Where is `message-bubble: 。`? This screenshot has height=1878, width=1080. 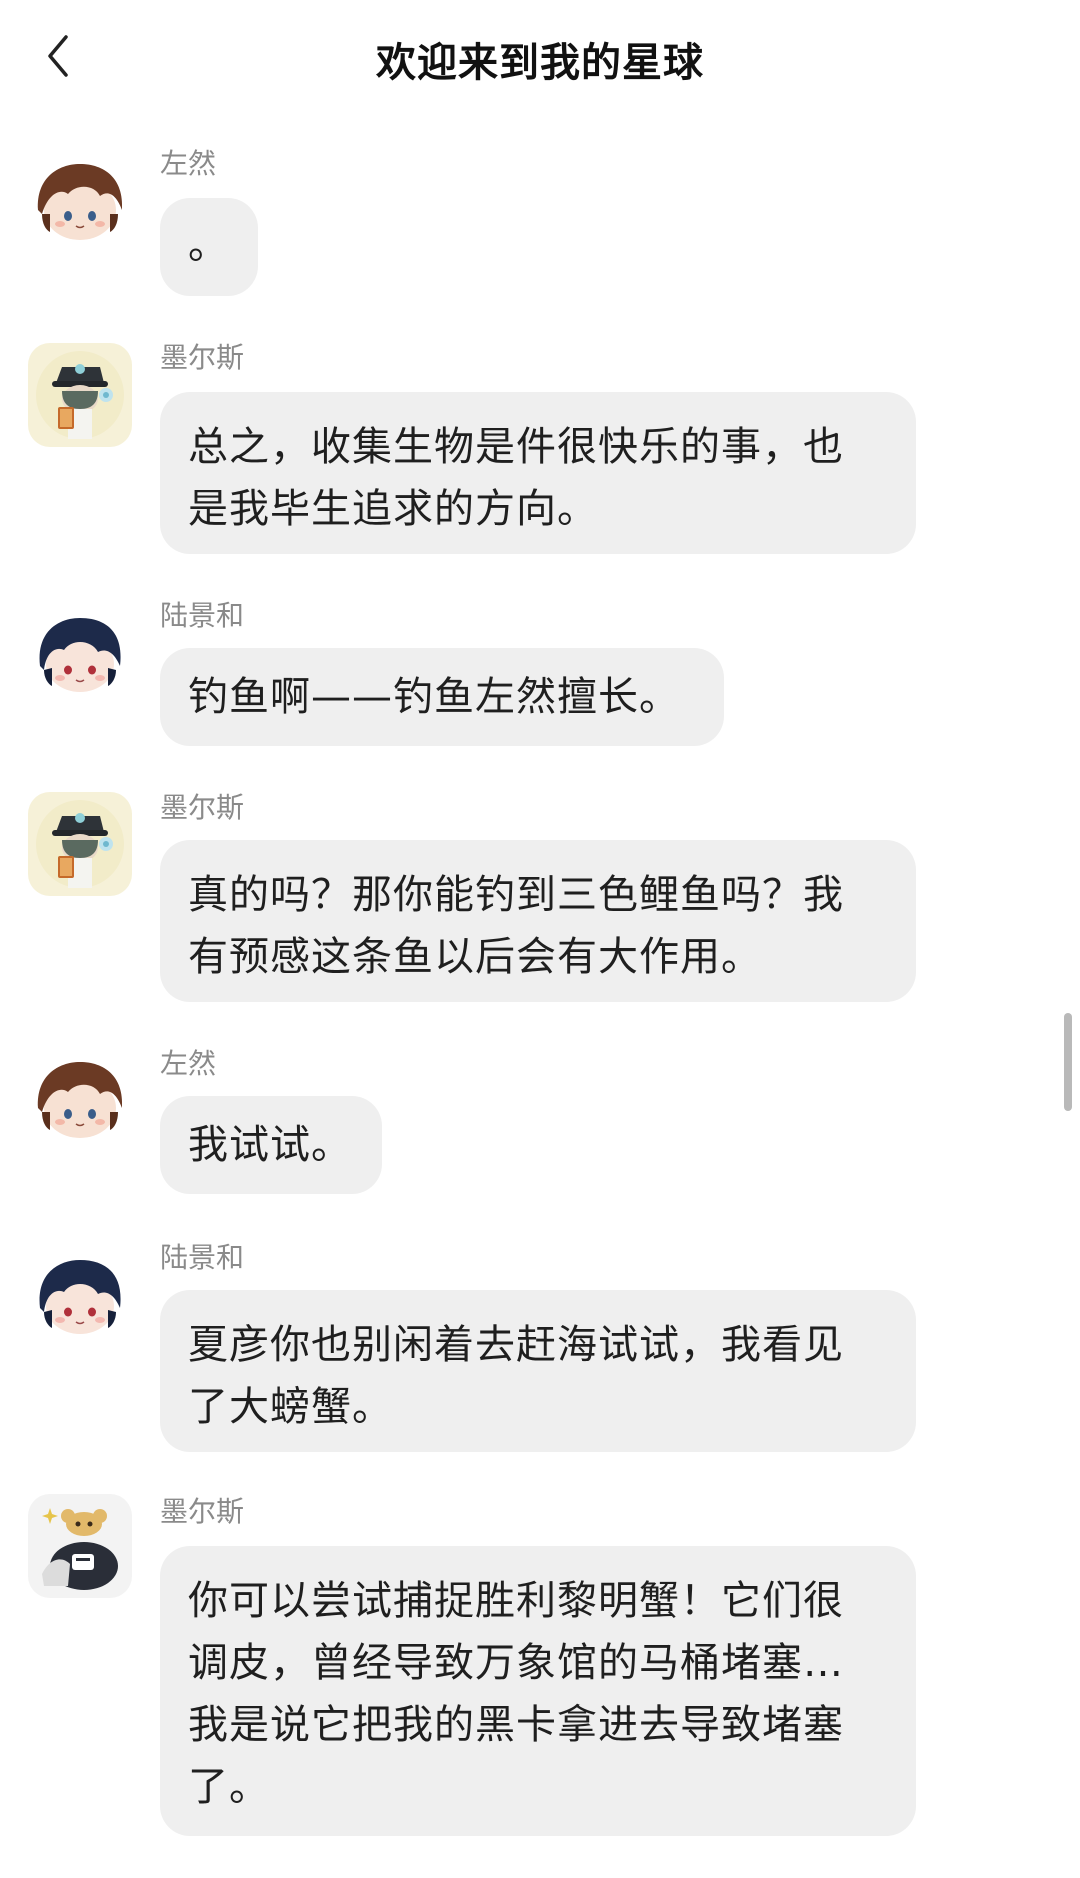 message-bubble: 。 is located at coordinates (209, 247).